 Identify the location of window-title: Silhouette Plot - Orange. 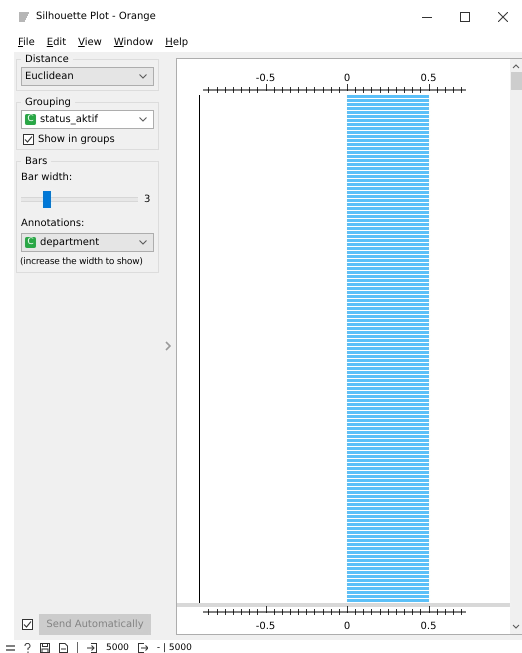
(96, 16).